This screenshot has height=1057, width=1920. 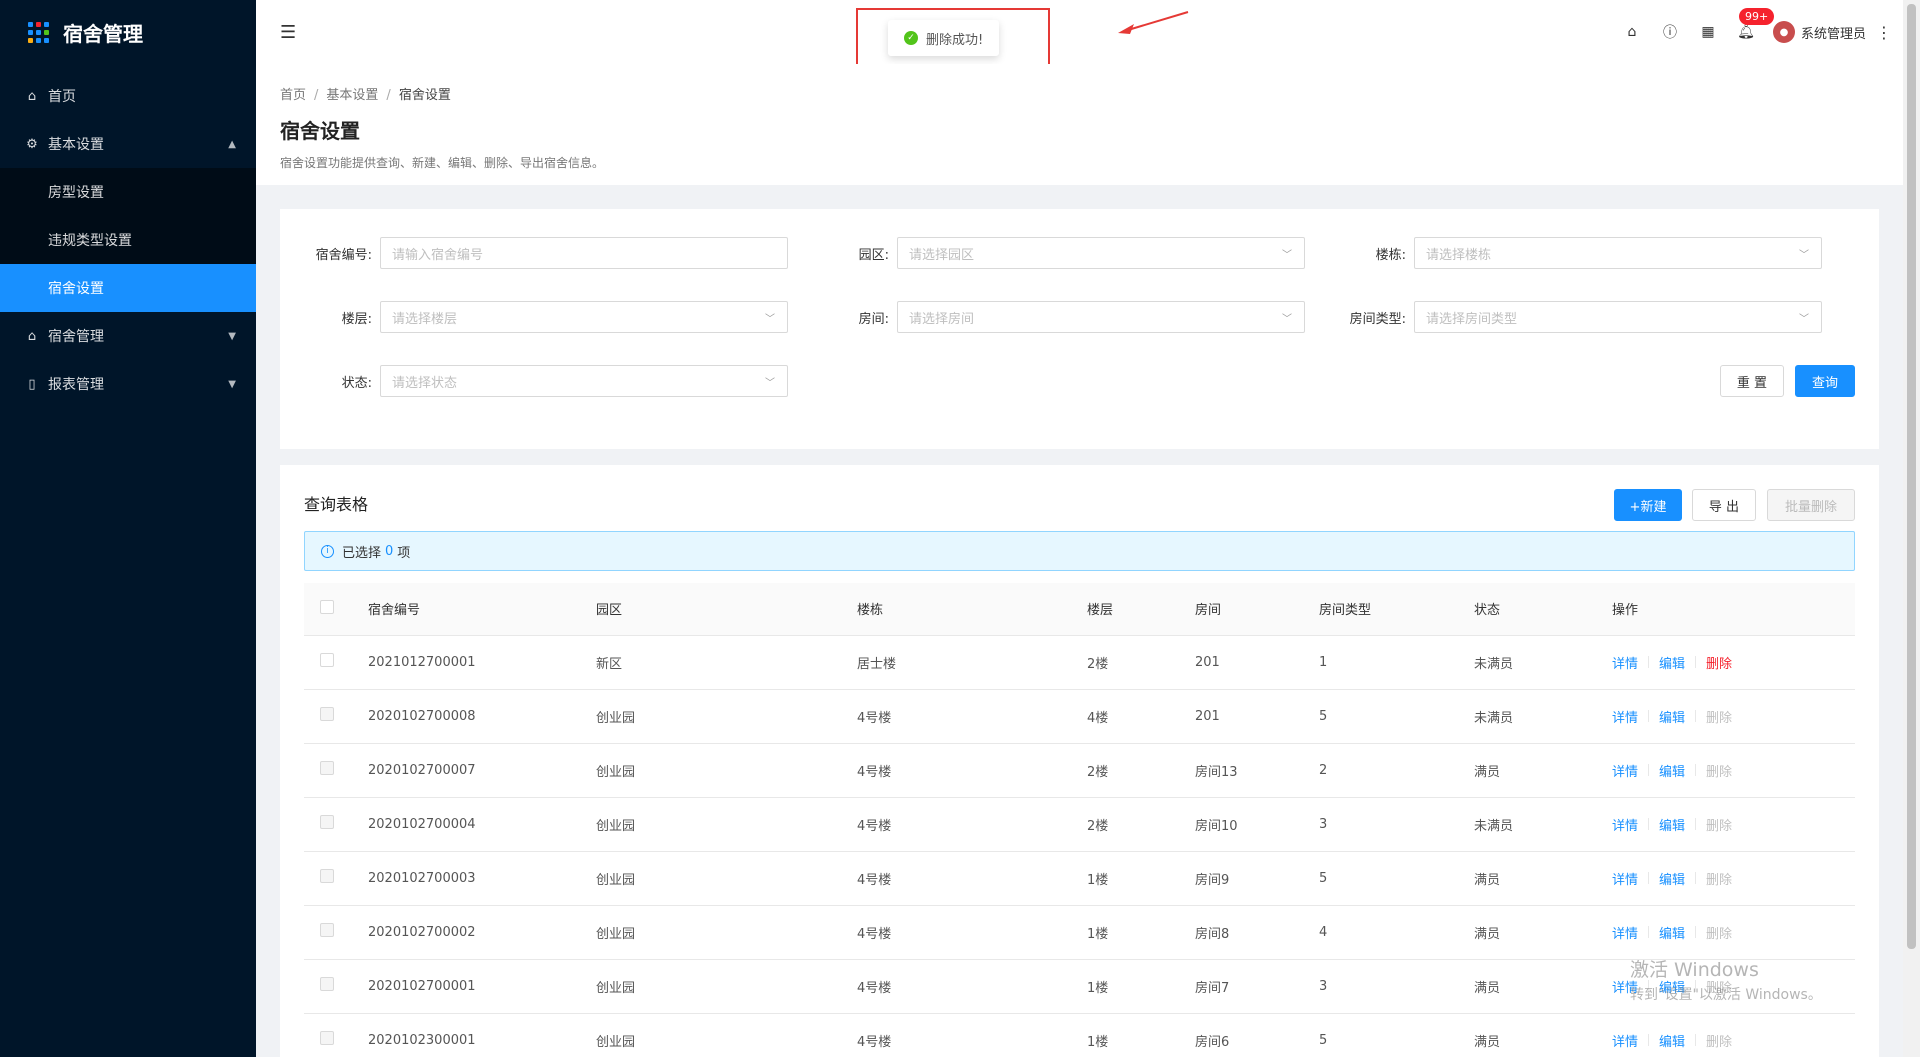 I want to click on room-select: 请选择房间 ﹀, so click(x=1101, y=317).